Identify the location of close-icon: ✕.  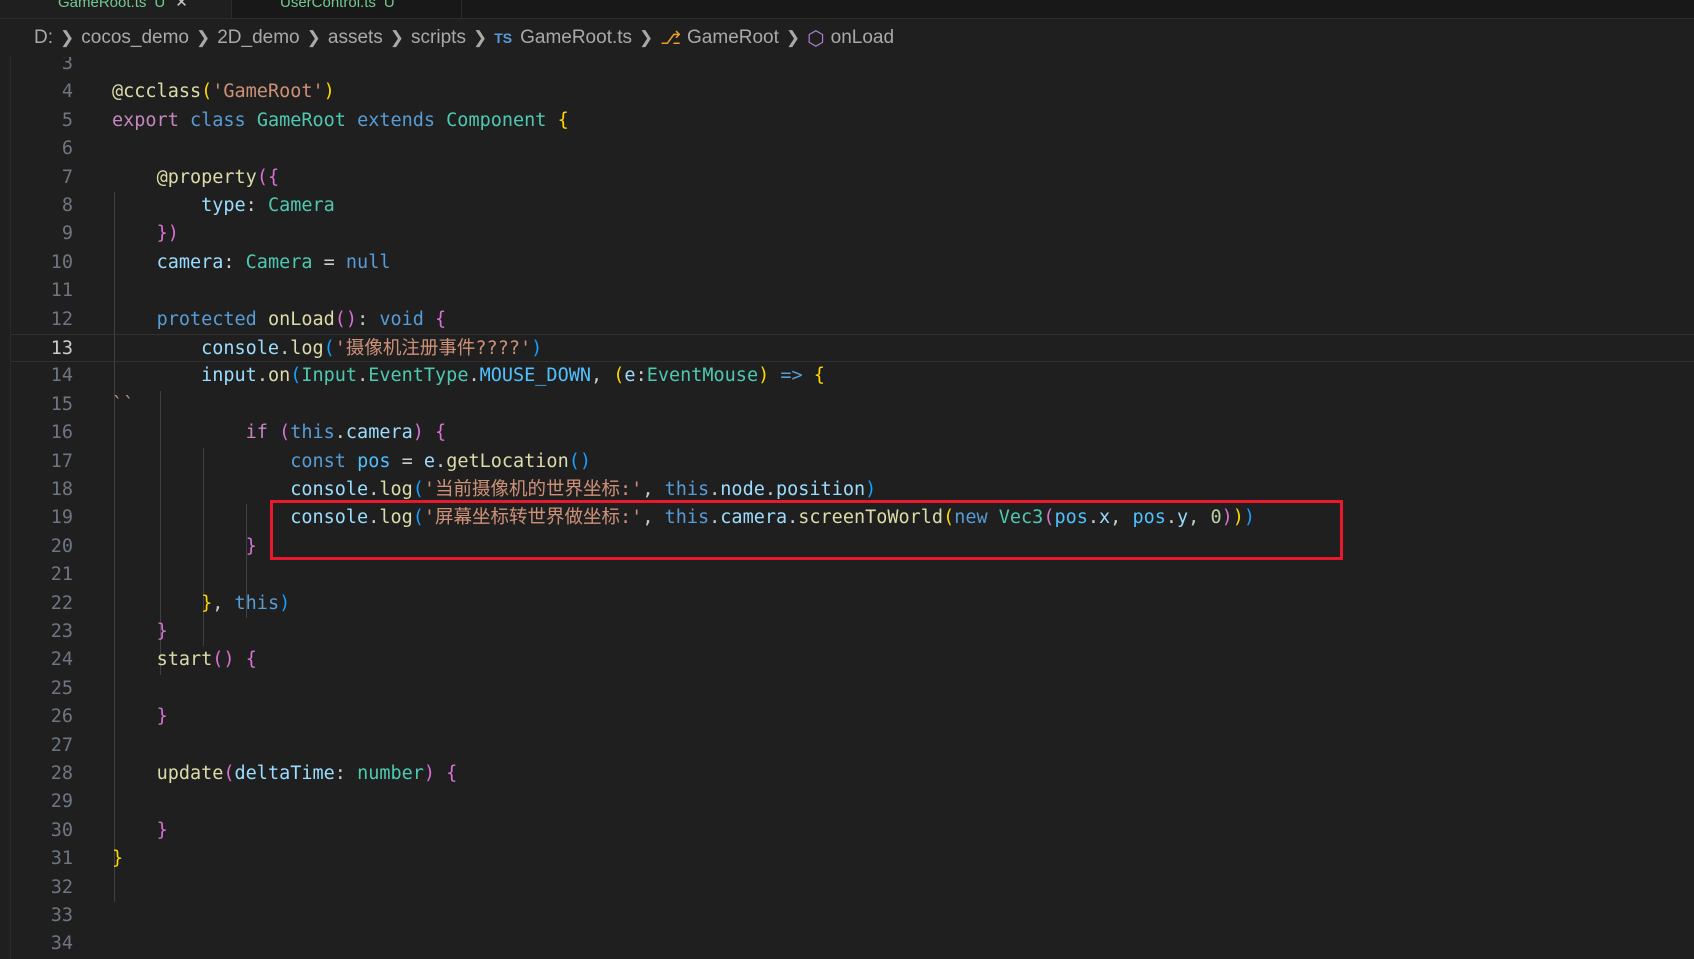
(181, 5).